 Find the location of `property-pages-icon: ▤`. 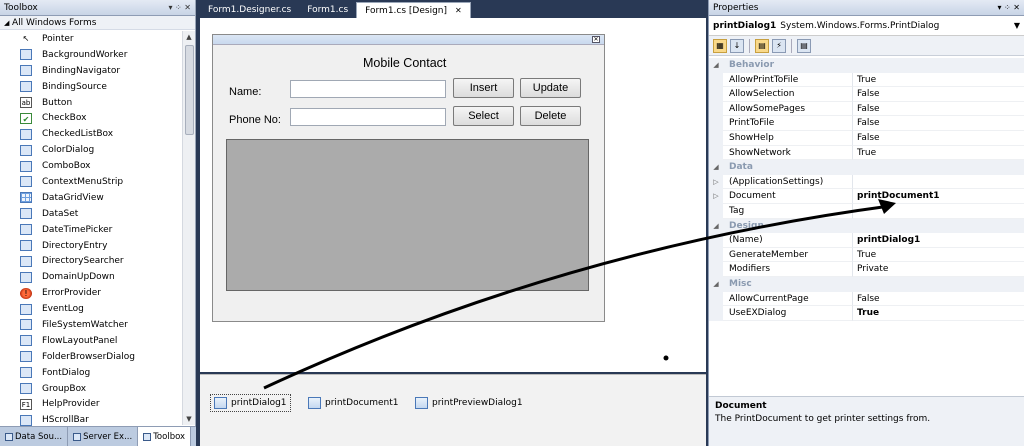

property-pages-icon: ▤ is located at coordinates (804, 45).